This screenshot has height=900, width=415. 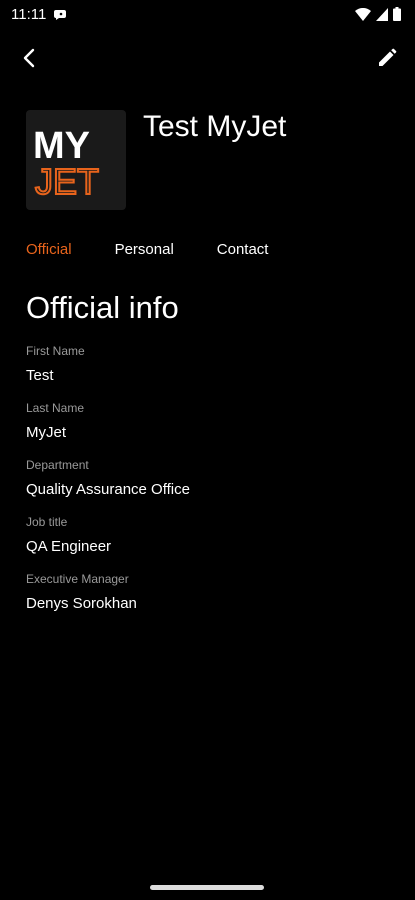 I want to click on status-bar: 11:11, so click(x=207, y=15).